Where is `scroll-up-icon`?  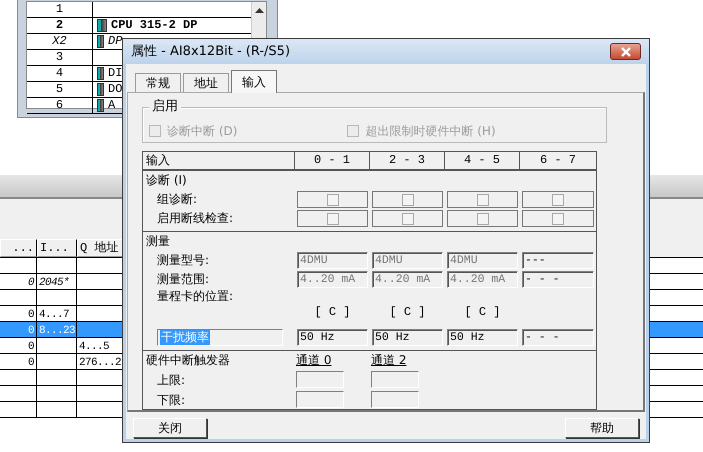
scroll-up-icon is located at coordinates (259, 10).